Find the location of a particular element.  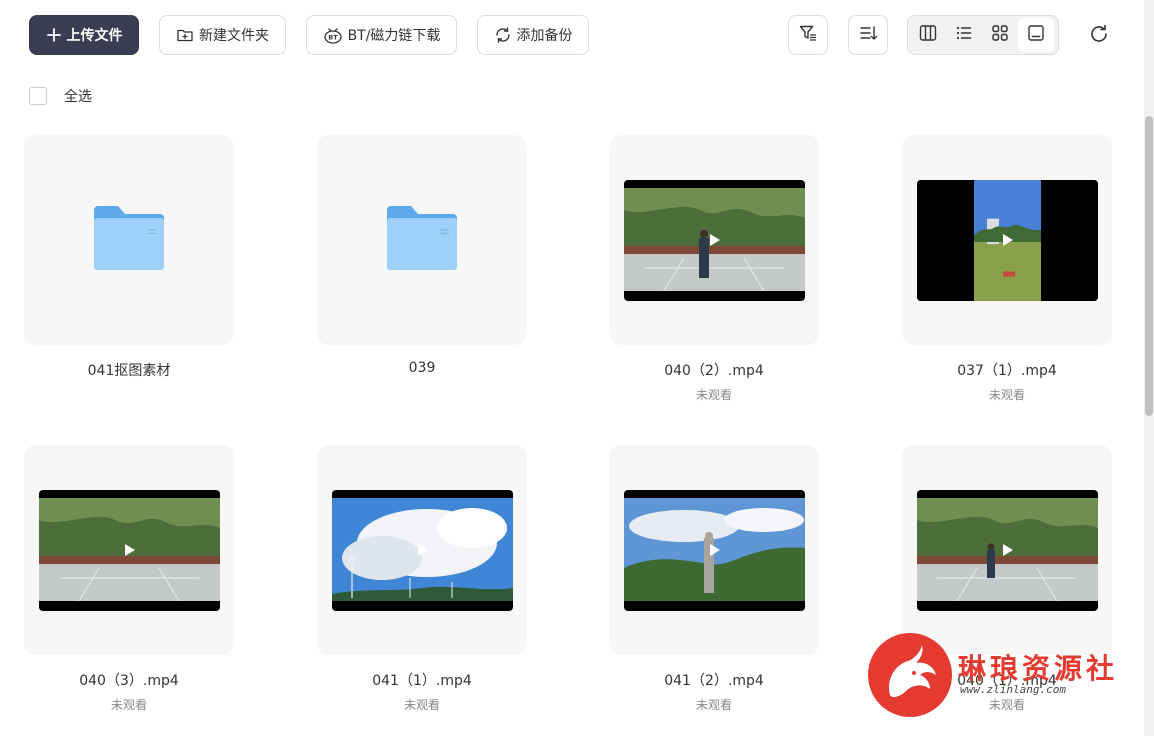

add-backup-button: 添加备份 is located at coordinates (533, 35).